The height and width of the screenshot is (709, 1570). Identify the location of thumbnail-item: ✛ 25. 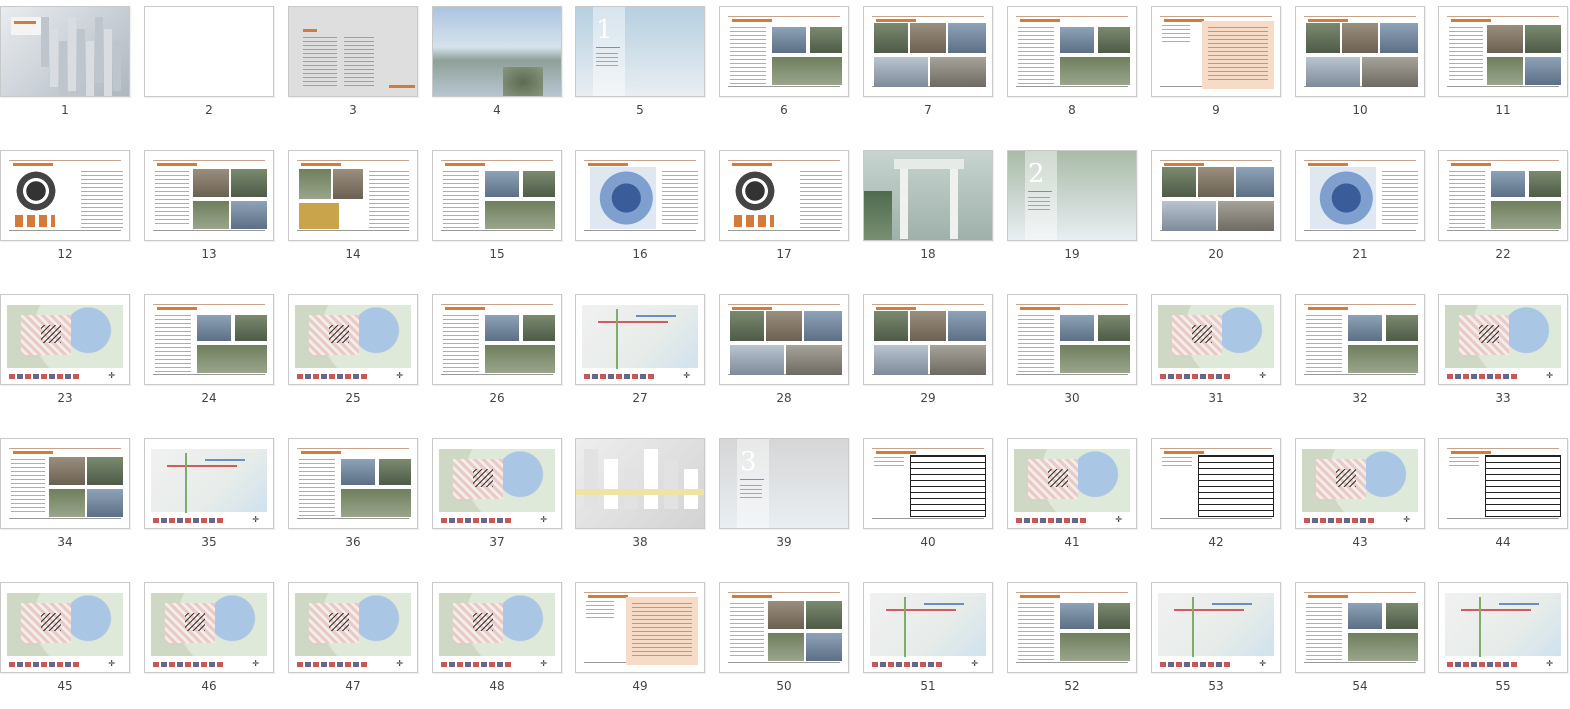
(360, 353).